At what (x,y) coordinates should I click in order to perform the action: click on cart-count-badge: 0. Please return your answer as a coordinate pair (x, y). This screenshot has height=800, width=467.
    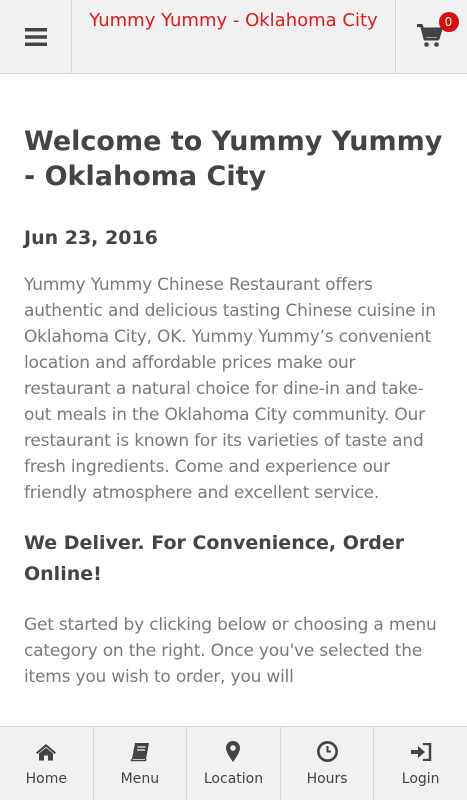
    Looking at the image, I should click on (448, 22).